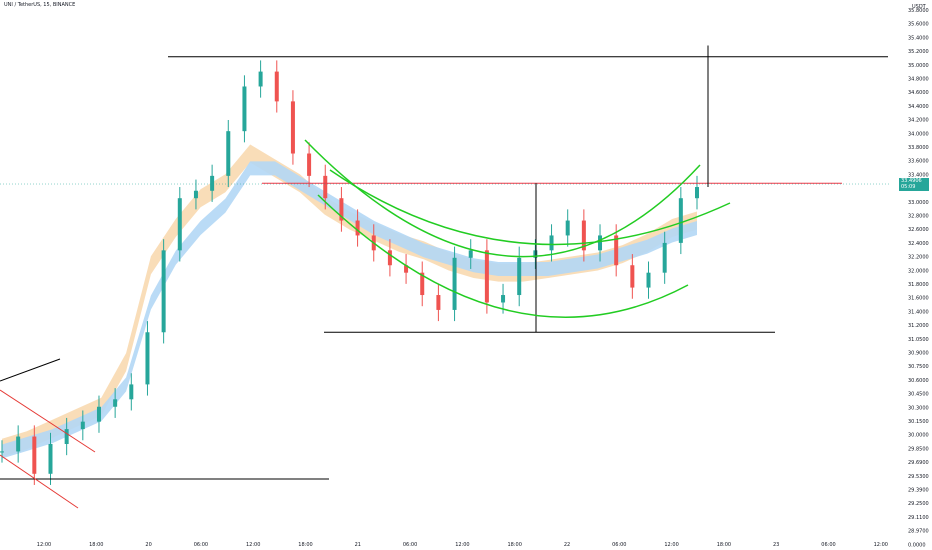 The image size is (932, 550). What do you see at coordinates (918, 408) in the screenshot?
I see `price-tick-label: 30.3000` at bounding box center [918, 408].